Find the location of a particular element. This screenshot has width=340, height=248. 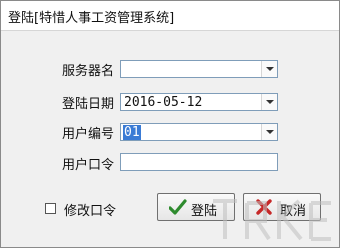

window-title: 登陆[特惜人事工资管理系统] is located at coordinates (91, 18).